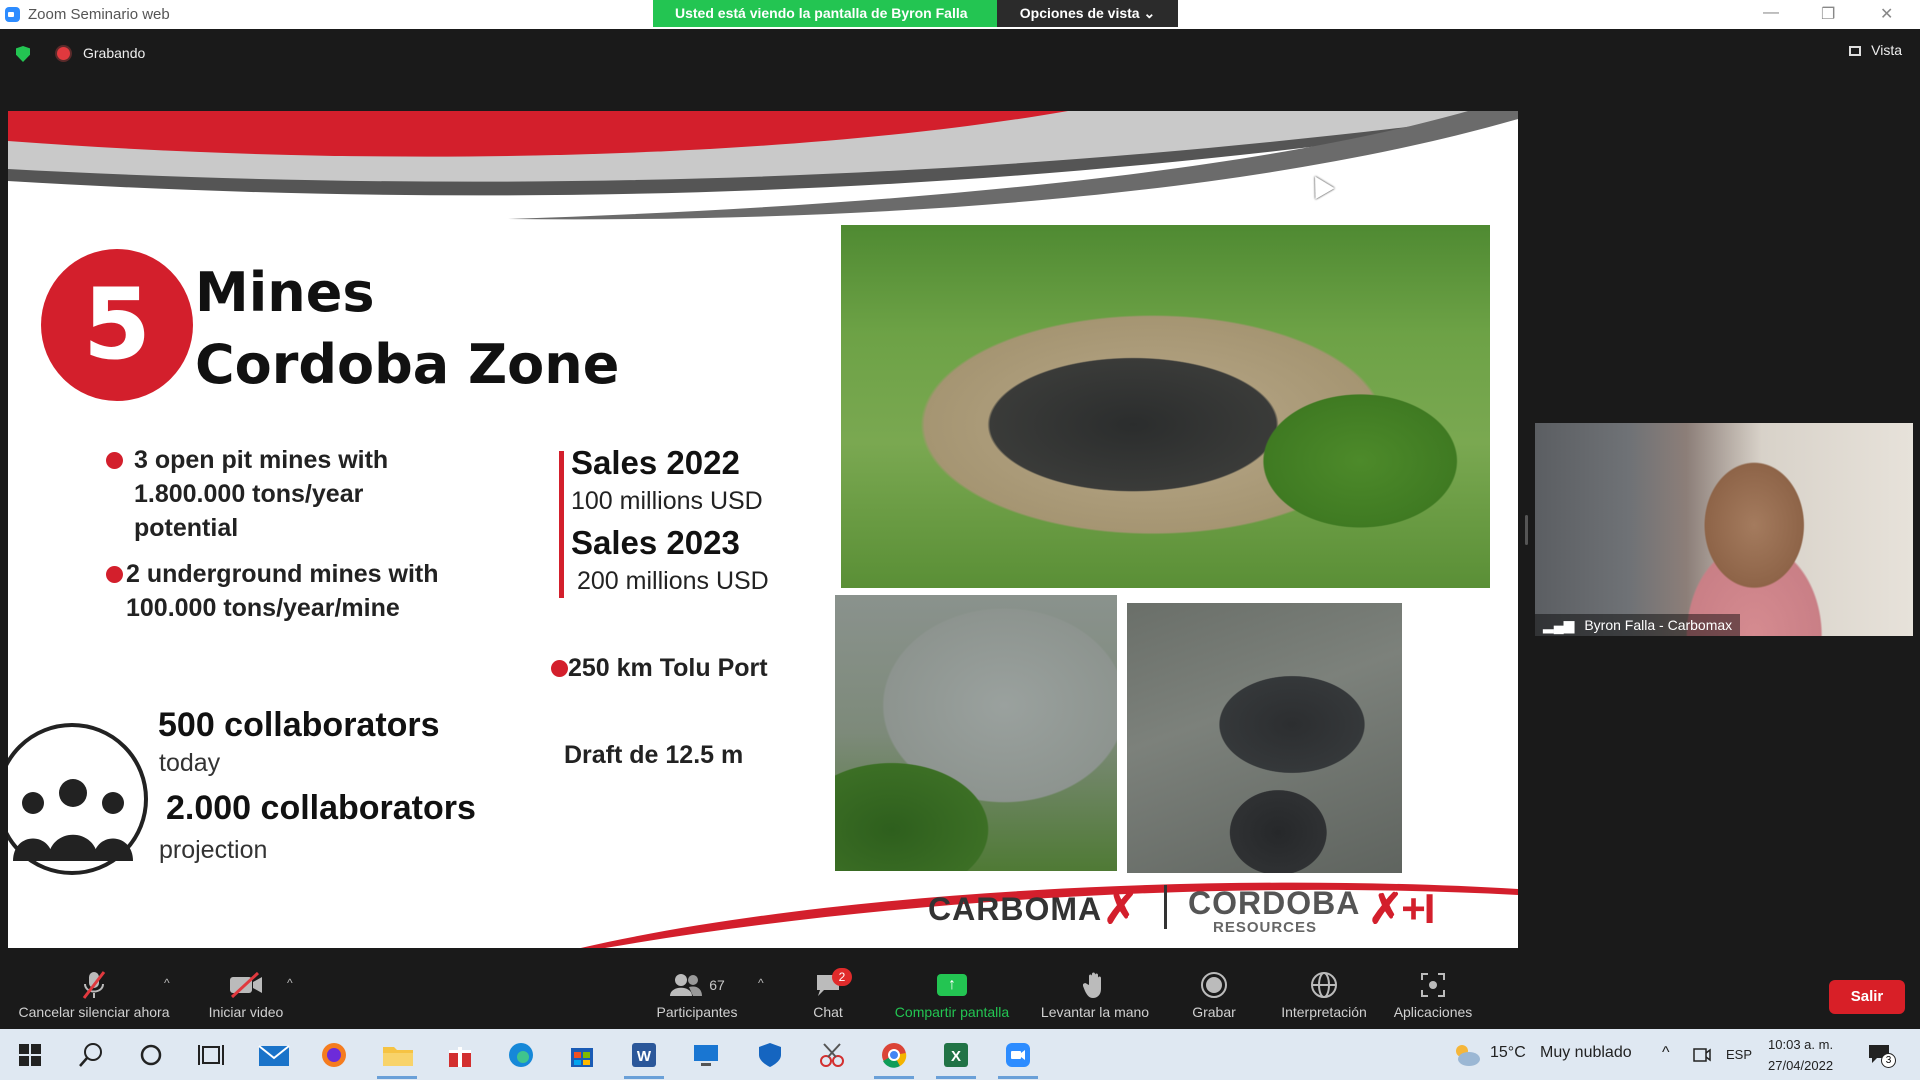 The height and width of the screenshot is (1080, 1920). Describe the element at coordinates (1087, 13) in the screenshot. I see `view-options-button: Opciones de vista ⌄` at that location.